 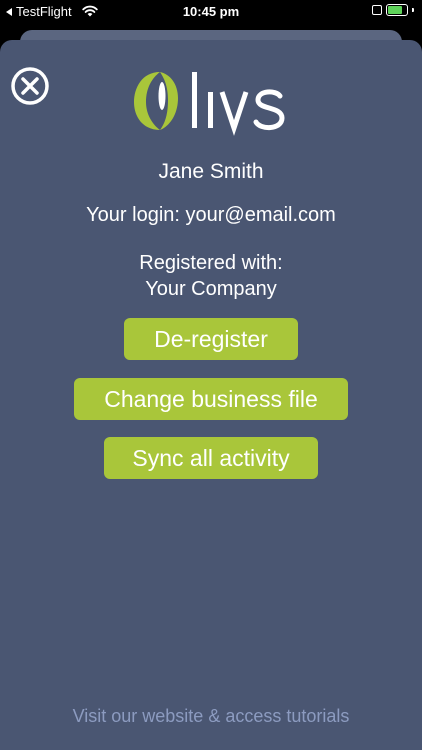 What do you see at coordinates (212, 101) in the screenshot?
I see `olivs-logo` at bounding box center [212, 101].